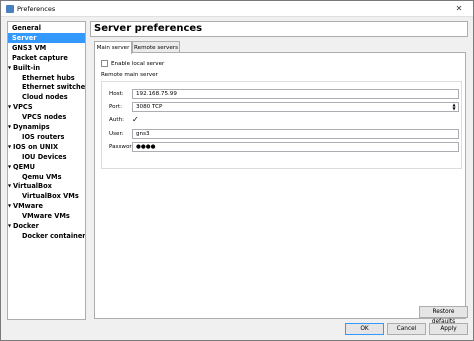 The height and width of the screenshot is (341, 474). Describe the element at coordinates (26, 226) in the screenshot. I see `sidebar-item-label: Docker` at that location.